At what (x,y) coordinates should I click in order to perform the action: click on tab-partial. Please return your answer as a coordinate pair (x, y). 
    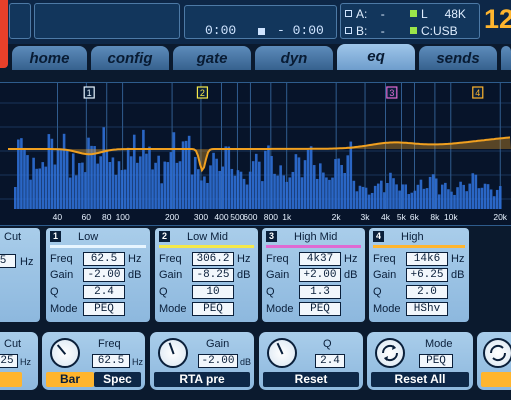
    Looking at the image, I should click on (506, 58).